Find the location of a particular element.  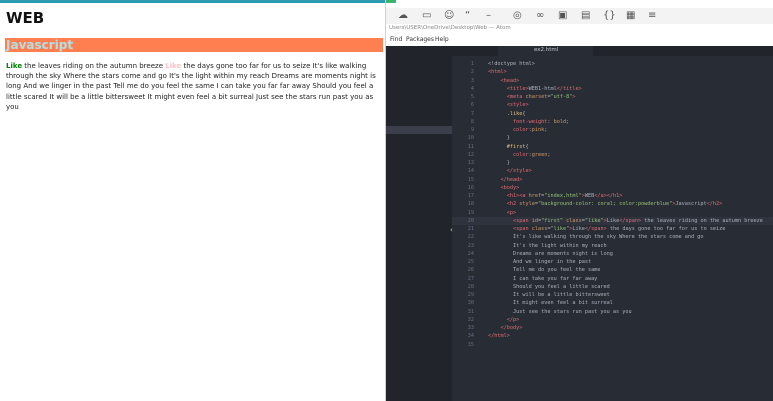

tab-bar: ex2.html is located at coordinates (612, 51).